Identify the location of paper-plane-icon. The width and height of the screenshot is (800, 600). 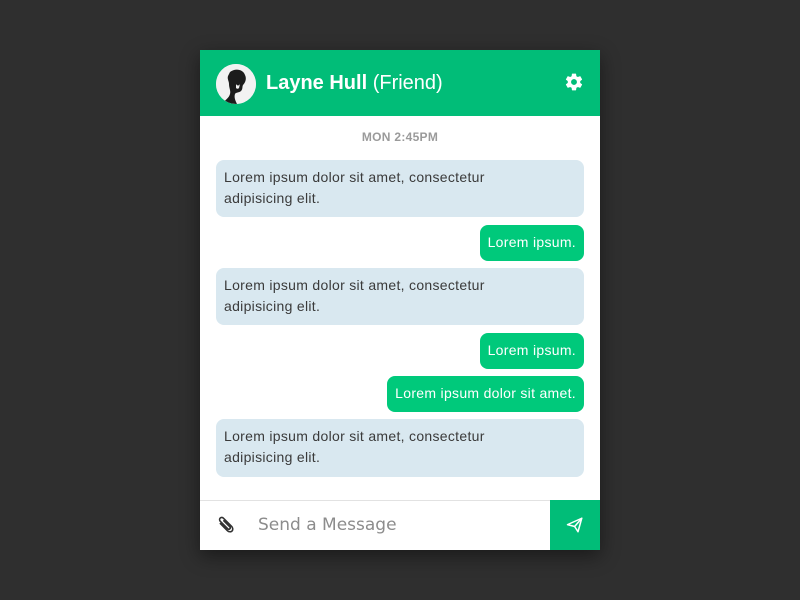
(574, 525).